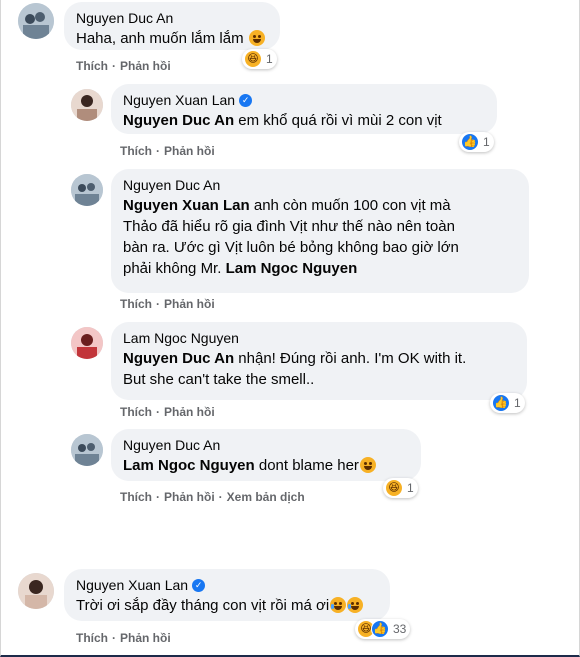  I want to click on comment-actions: Thích · Phản hồi · Xem bản dịch, so click(212, 497).